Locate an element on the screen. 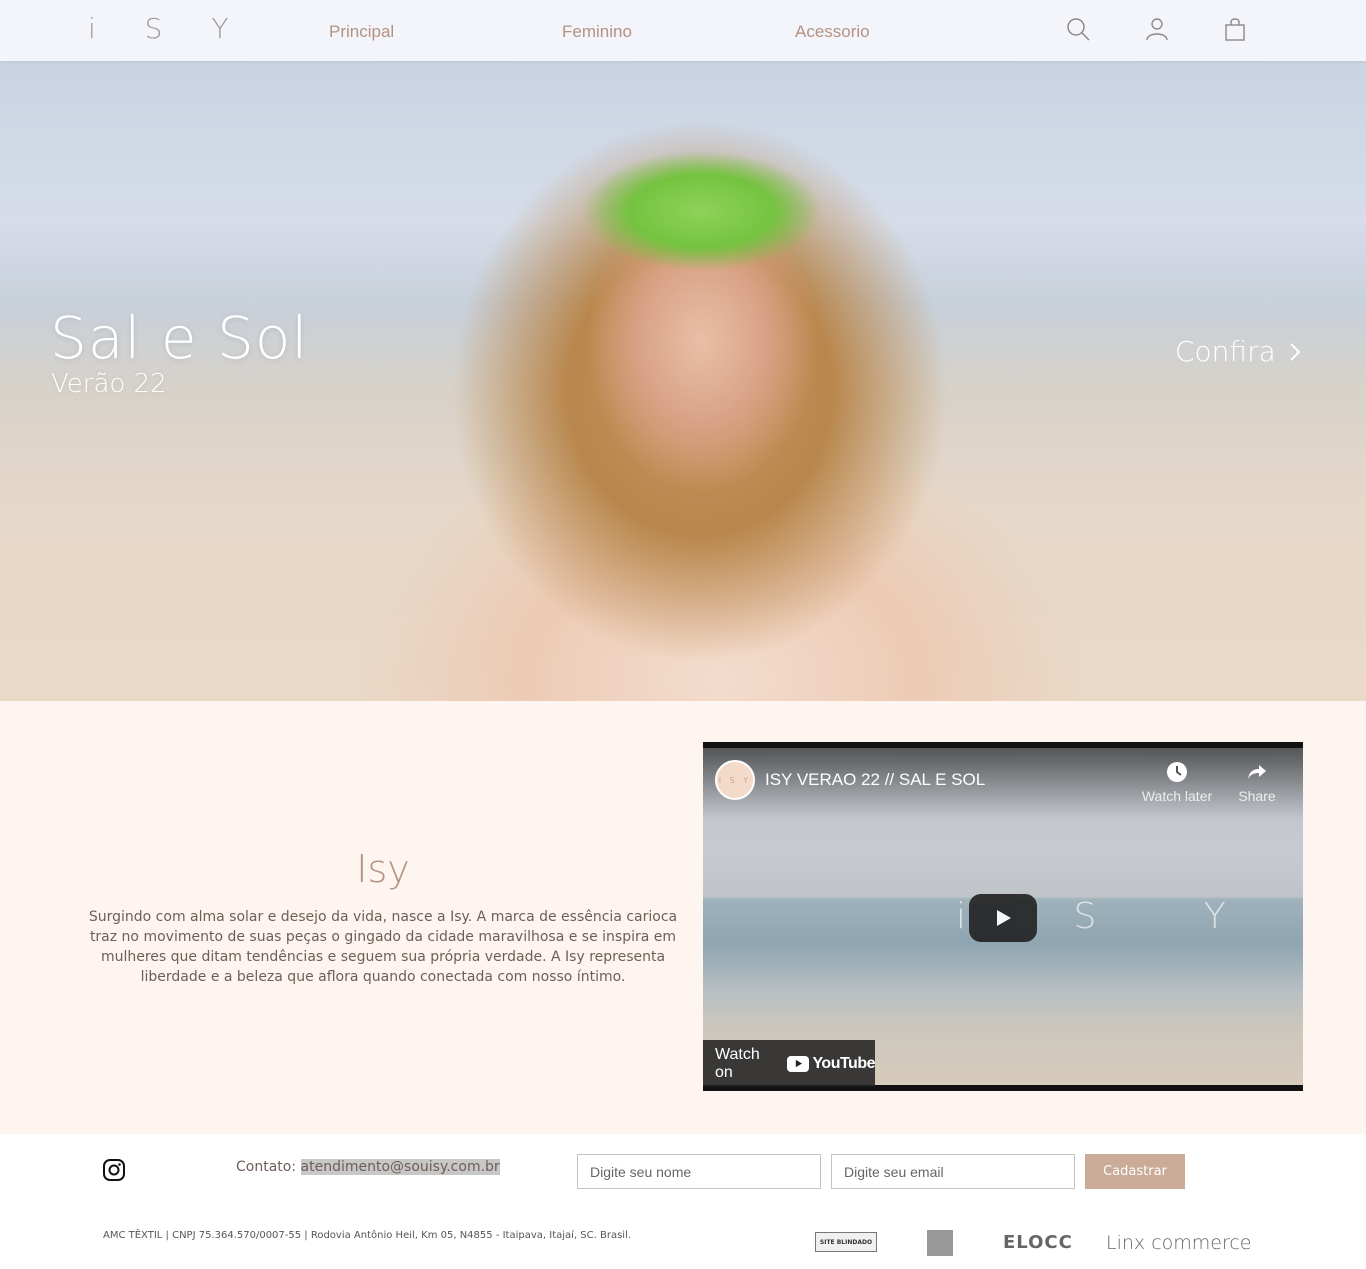  about-title: Isy is located at coordinates (383, 869).